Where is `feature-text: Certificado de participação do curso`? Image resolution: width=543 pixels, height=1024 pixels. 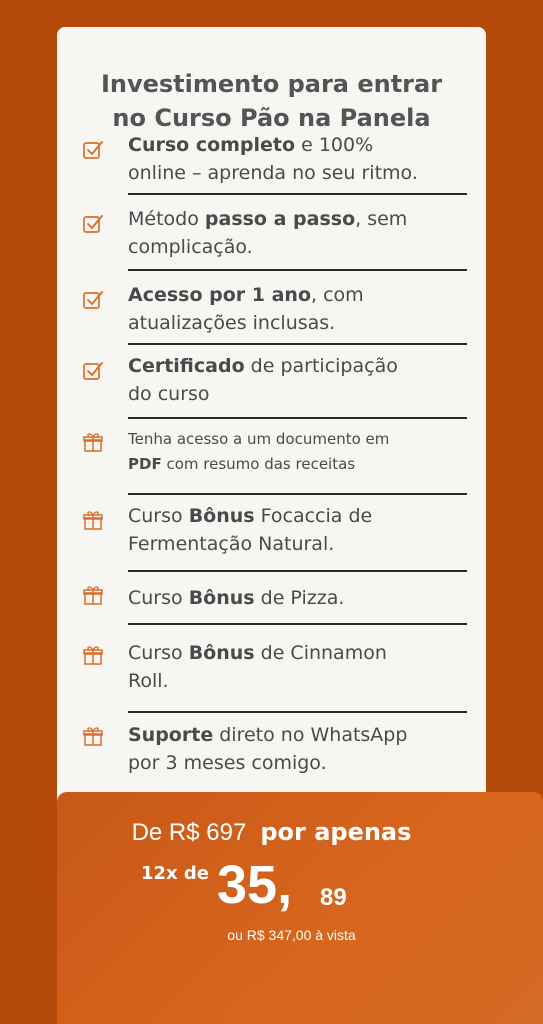 feature-text: Certificado de participação do curso is located at coordinates (263, 380).